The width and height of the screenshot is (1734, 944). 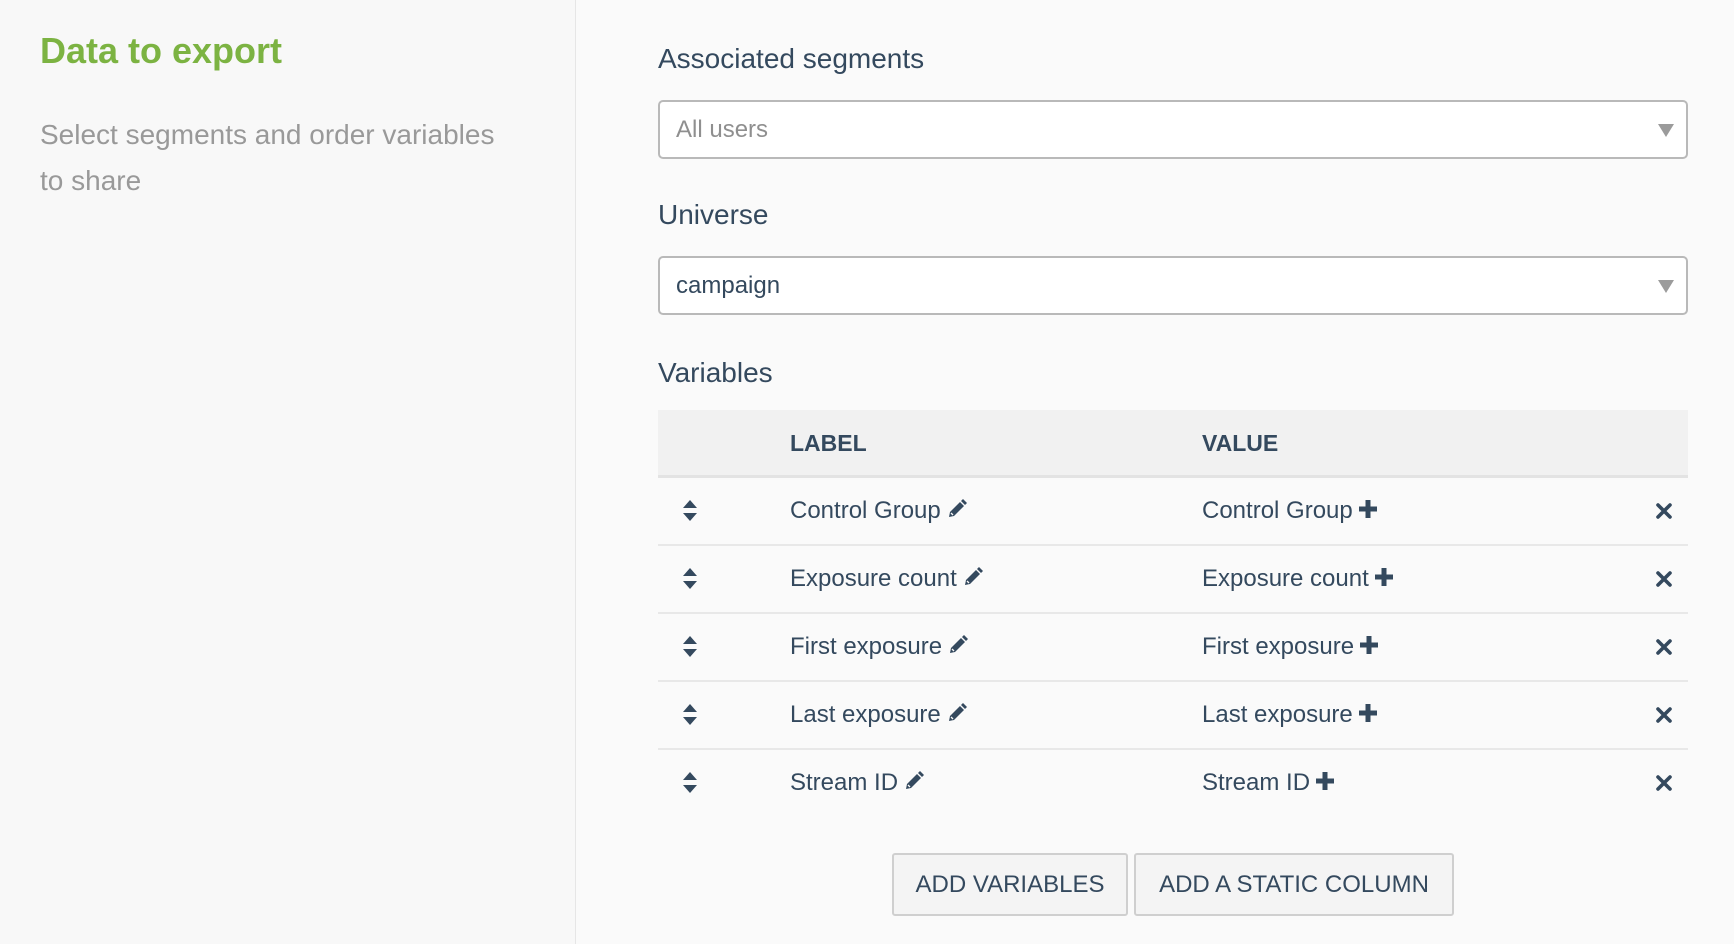 I want to click on row-value: Last exposure, so click(x=1289, y=715).